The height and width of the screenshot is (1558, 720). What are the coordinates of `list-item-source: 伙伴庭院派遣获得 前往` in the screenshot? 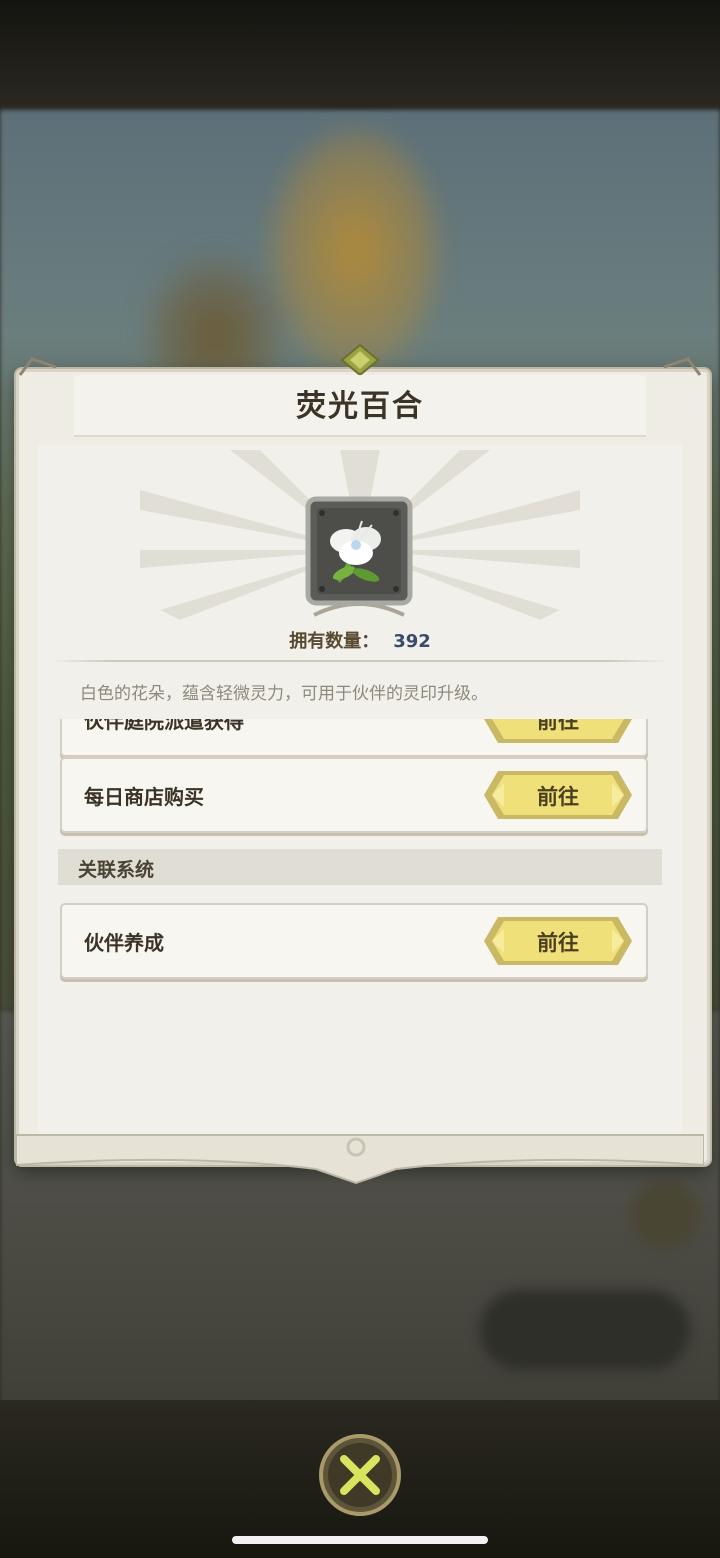 It's located at (354, 738).